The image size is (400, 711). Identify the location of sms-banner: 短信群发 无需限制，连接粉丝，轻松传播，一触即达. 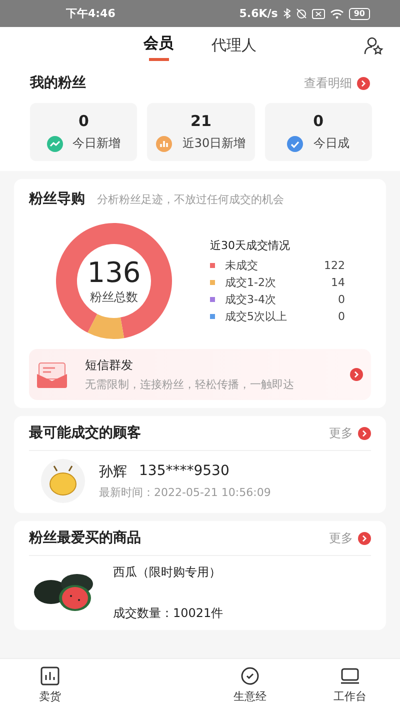
(200, 374).